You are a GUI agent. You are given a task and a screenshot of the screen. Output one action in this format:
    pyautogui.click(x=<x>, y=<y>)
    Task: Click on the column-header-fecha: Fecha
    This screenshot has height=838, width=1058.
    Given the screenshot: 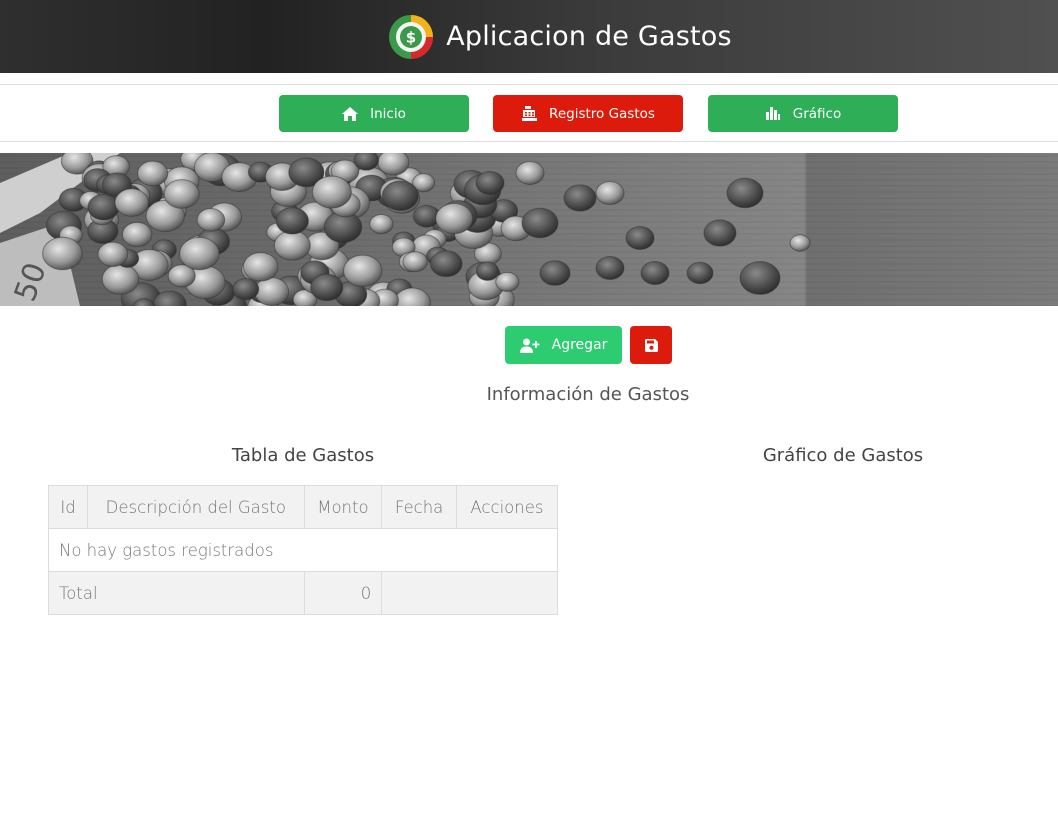 What is the action you would take?
    pyautogui.click(x=419, y=507)
    